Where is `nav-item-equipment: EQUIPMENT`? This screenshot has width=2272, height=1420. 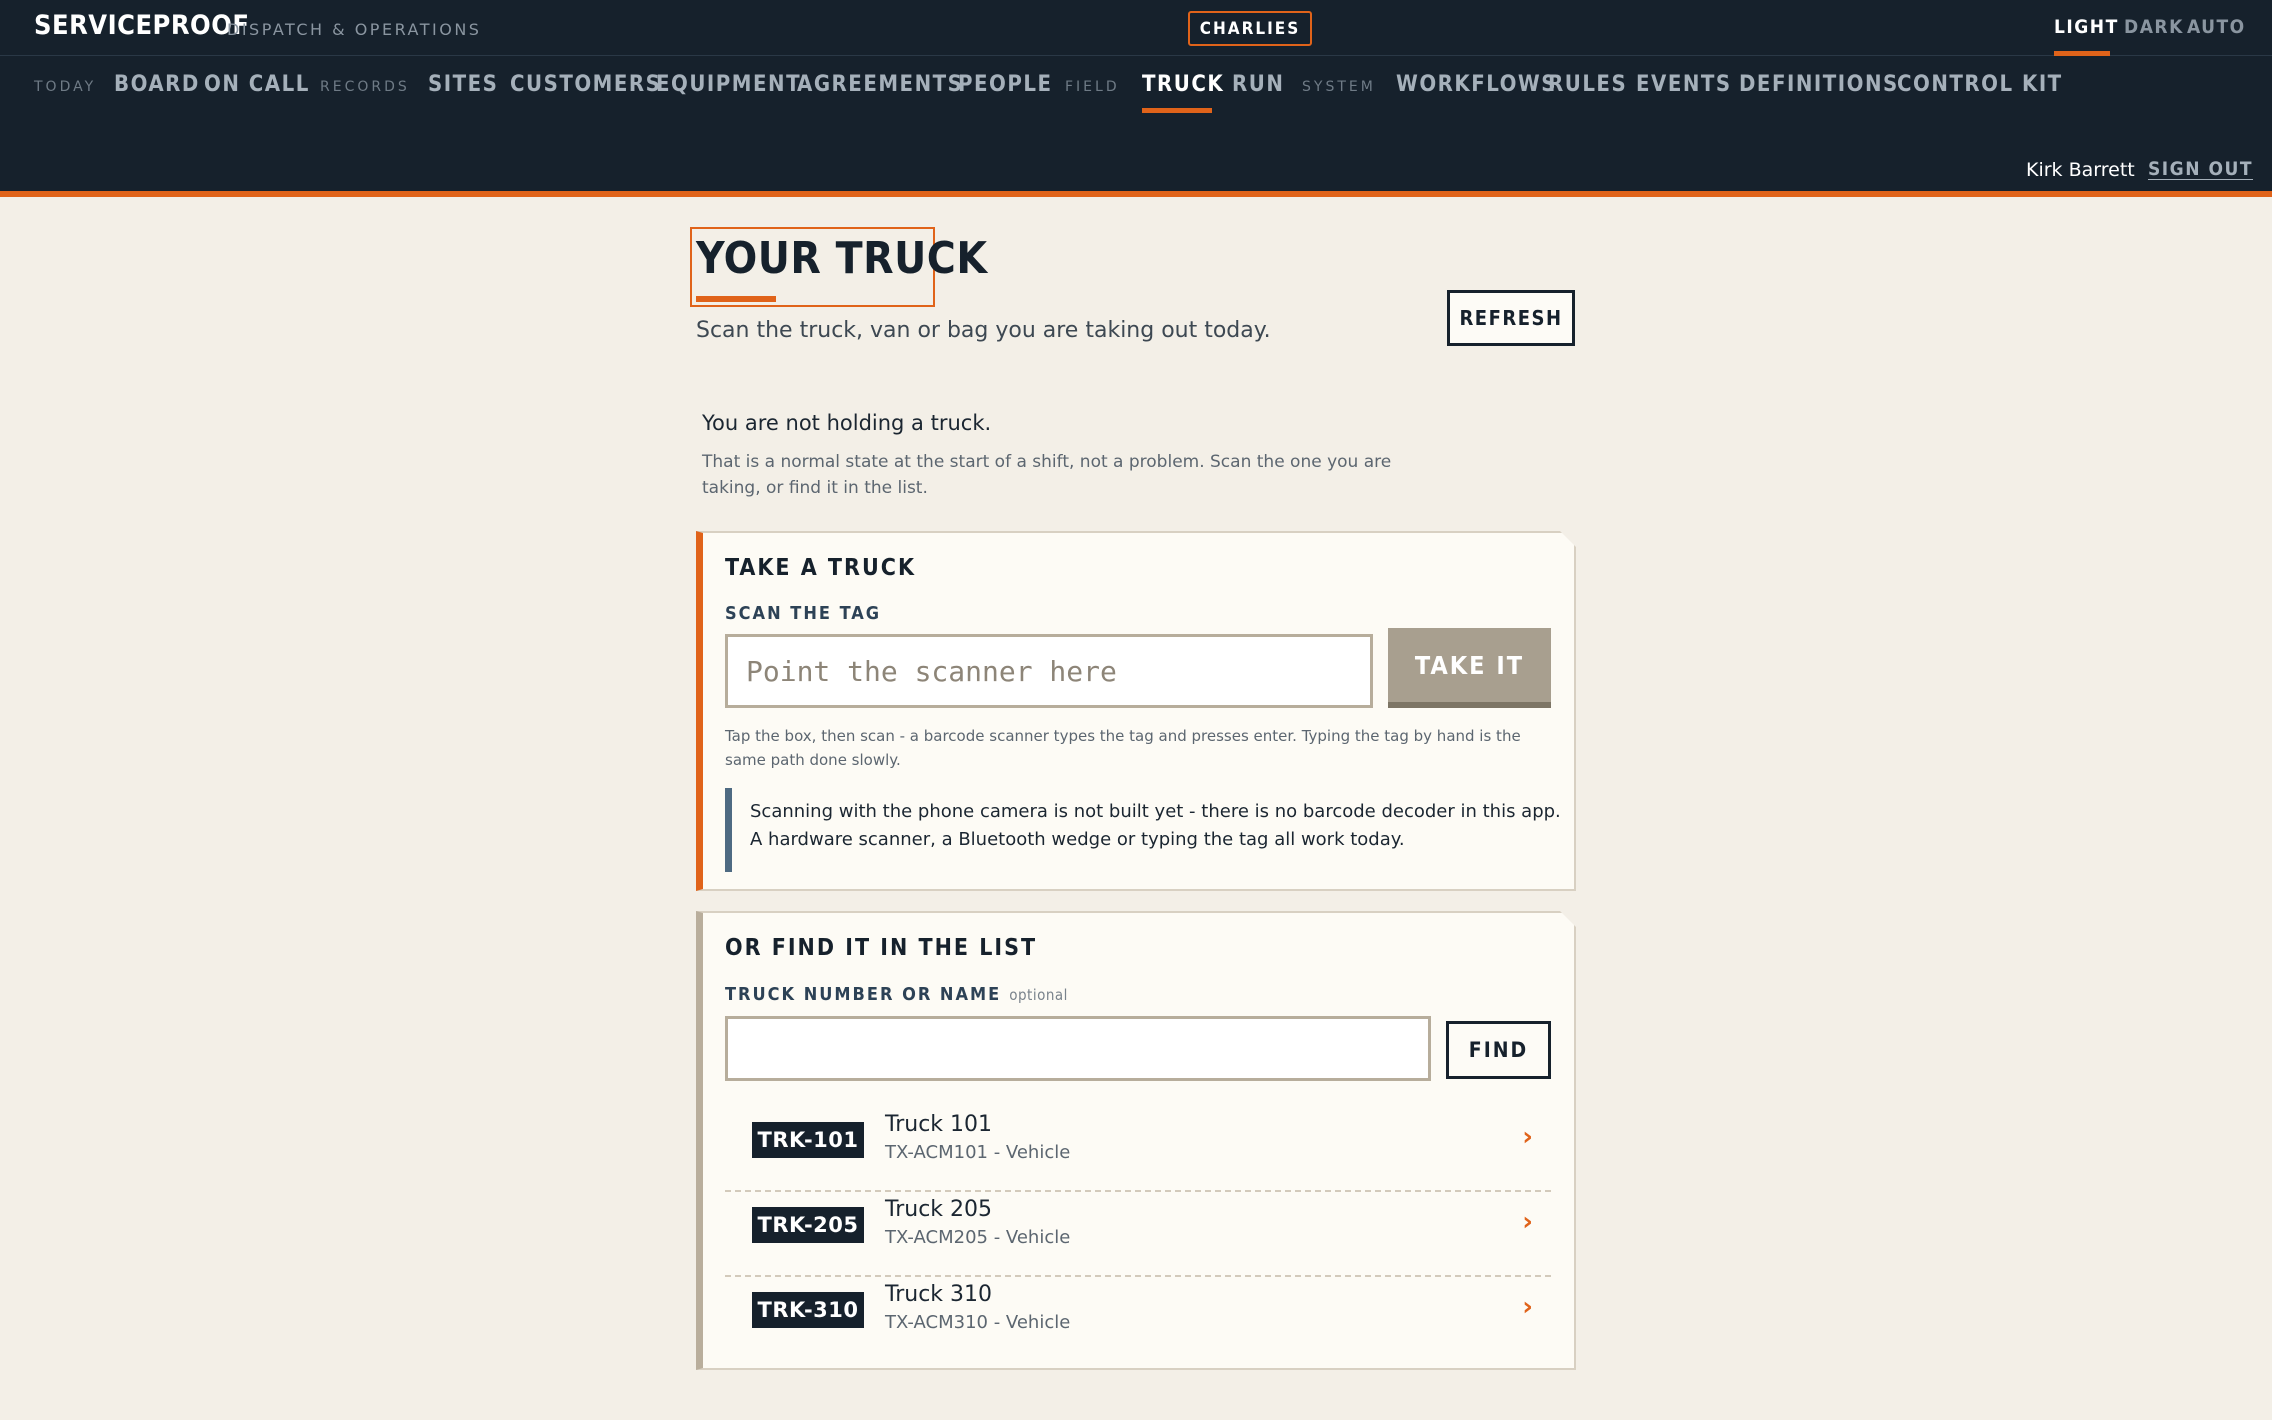
nav-item-equipment: EQUIPMENT is located at coordinates (728, 84).